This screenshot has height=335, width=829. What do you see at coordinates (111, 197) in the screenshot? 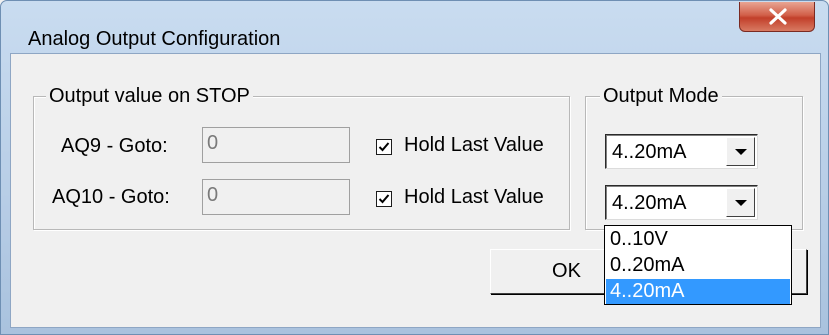
I see `aq10-goto-label: AQ10 - Goto:` at bounding box center [111, 197].